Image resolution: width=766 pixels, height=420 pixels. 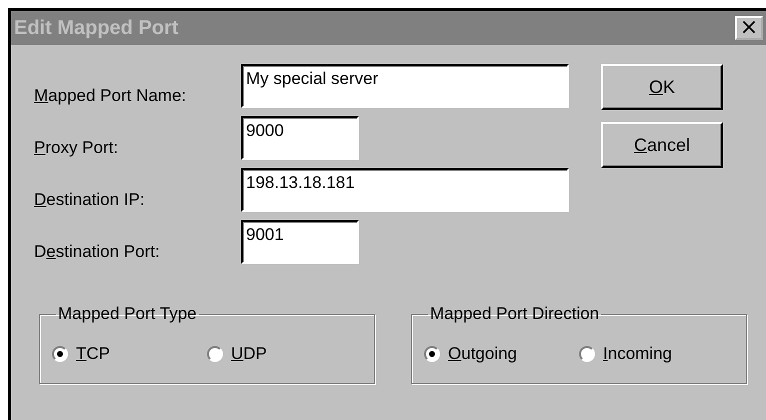 I want to click on radio-label: Incoming, so click(x=637, y=354).